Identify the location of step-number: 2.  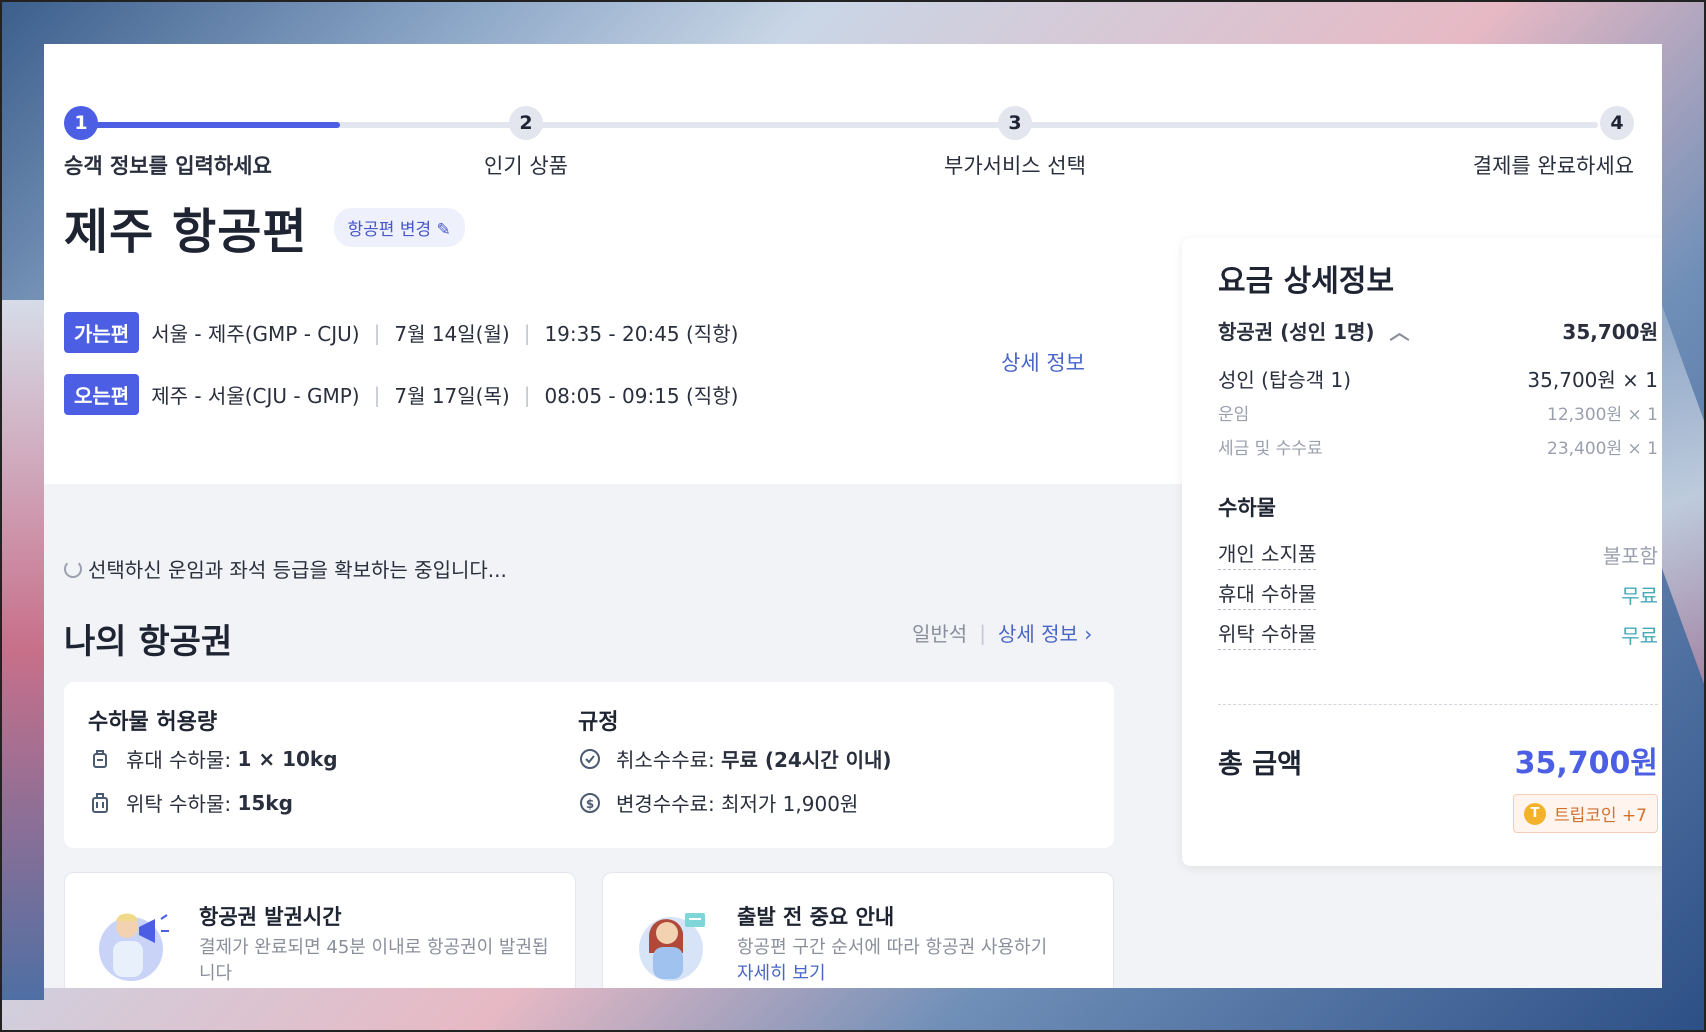
(525, 123).